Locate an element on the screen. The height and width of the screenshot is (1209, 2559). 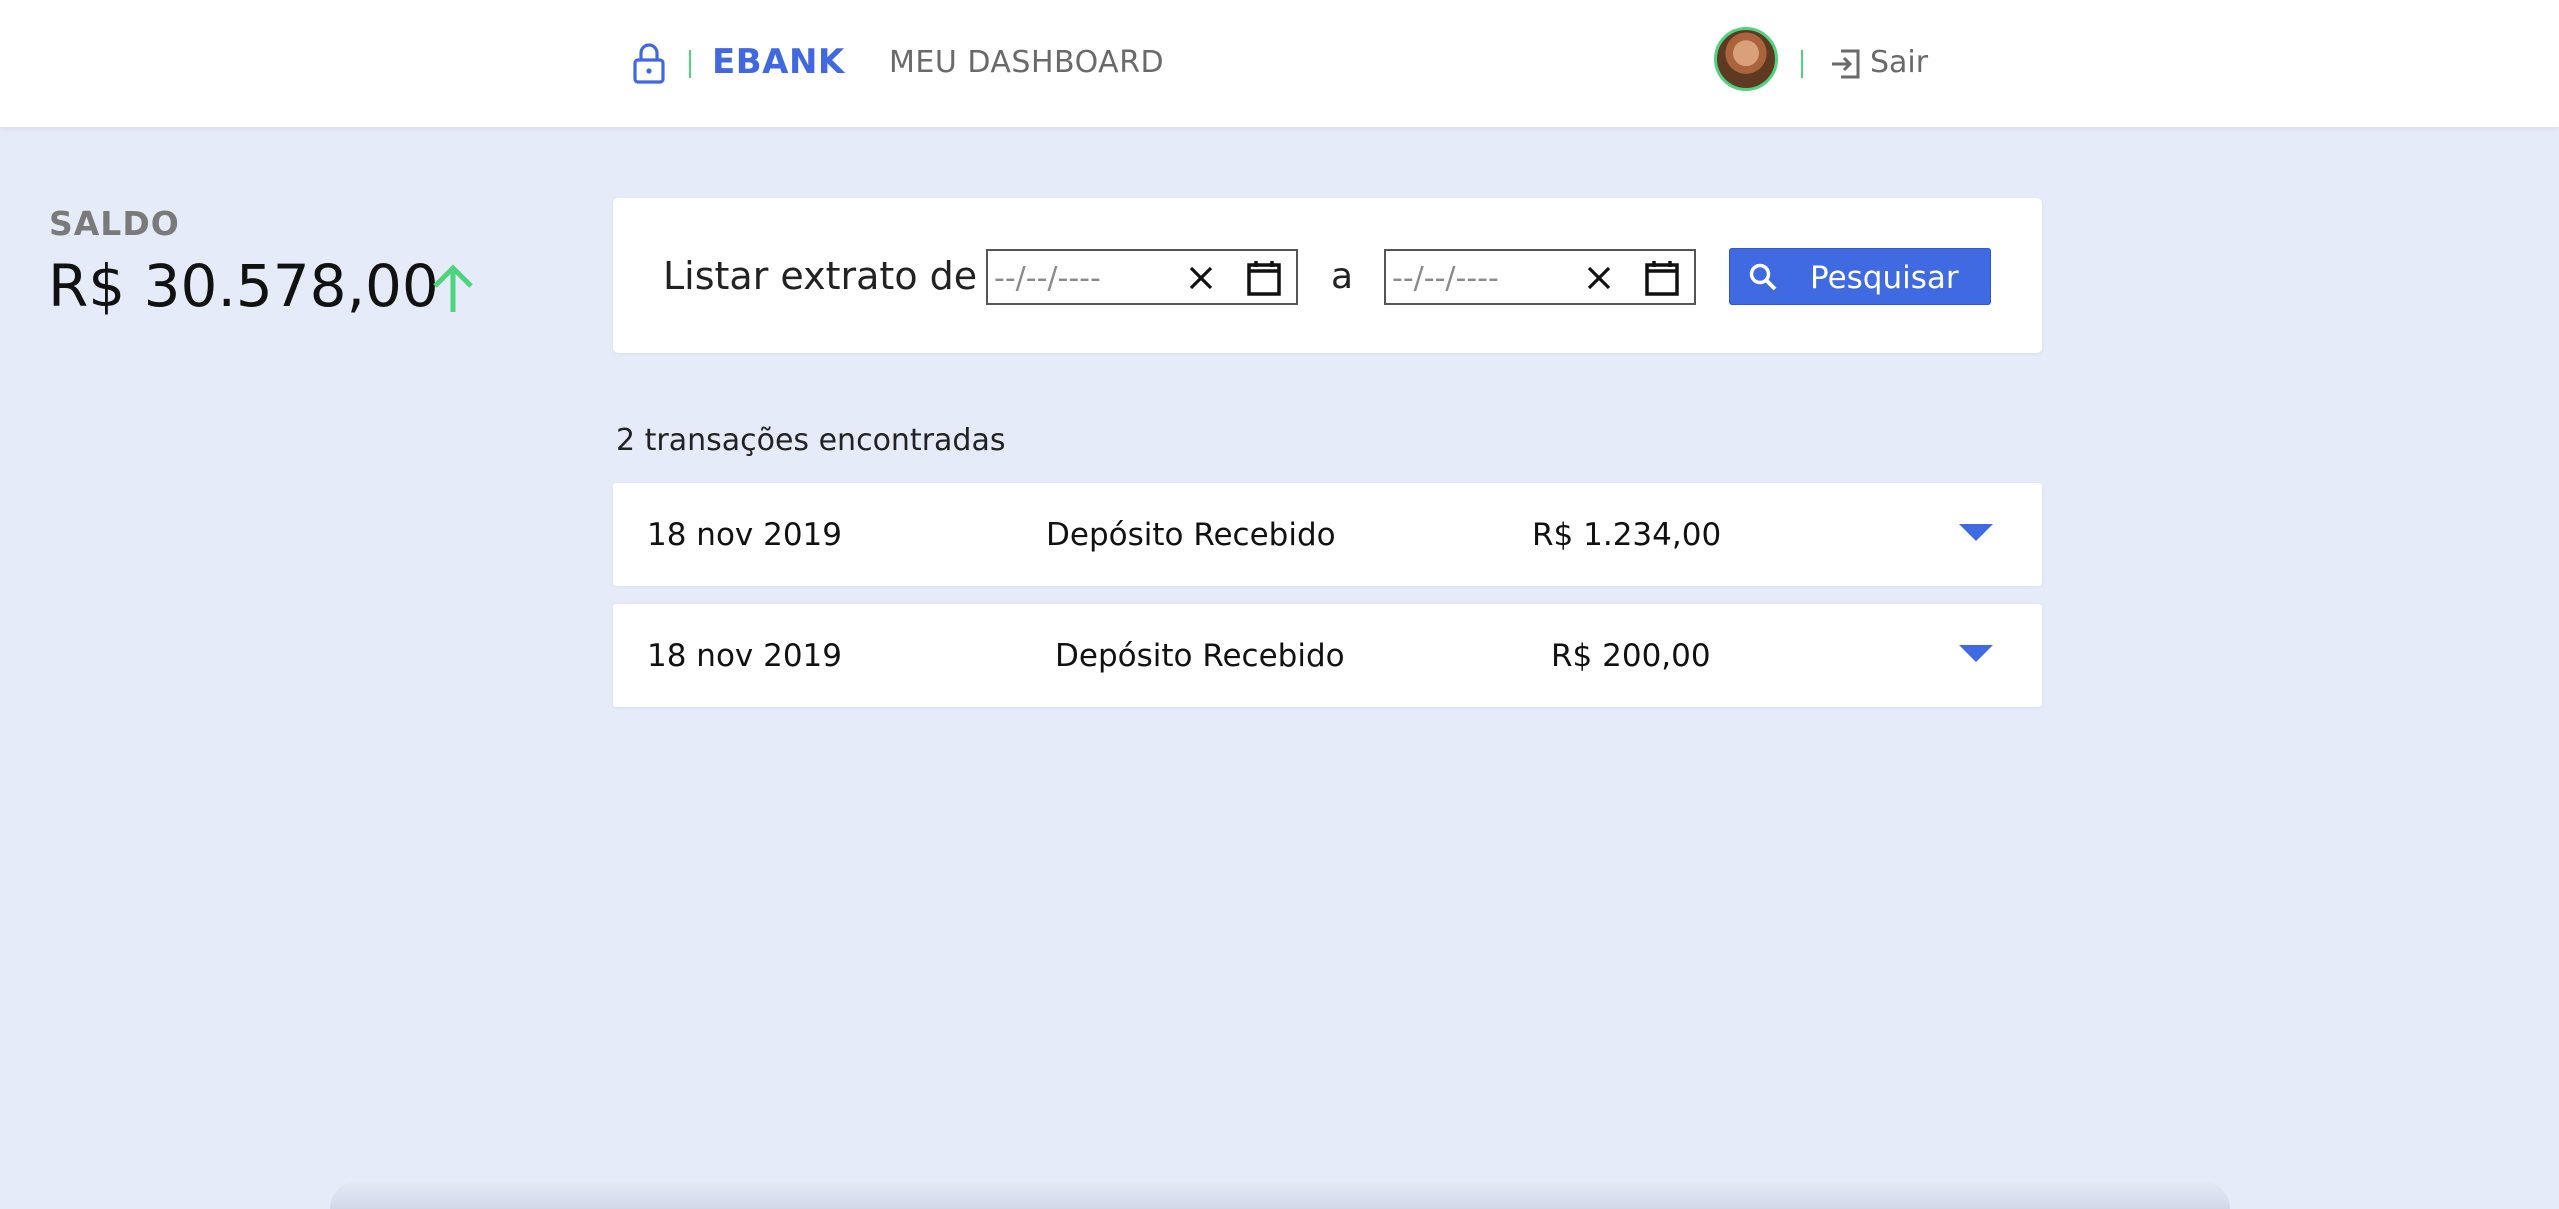
balance-value: R$ 30.578,00 is located at coordinates (243, 286).